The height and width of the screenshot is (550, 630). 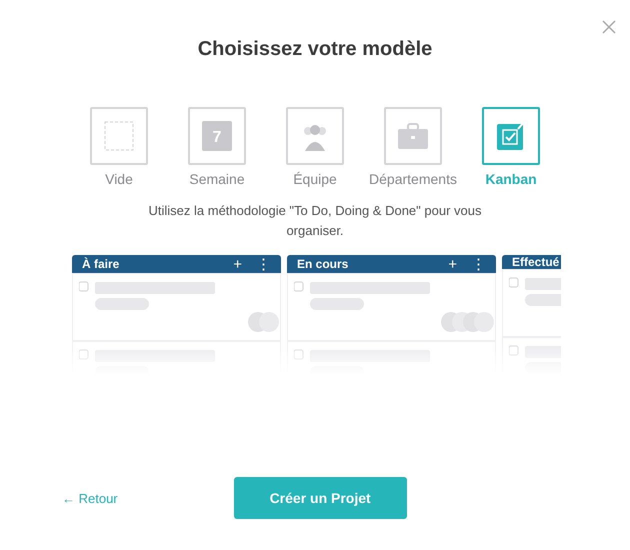 I want to click on dialog-title: Choisissez votre modèle, so click(x=315, y=49).